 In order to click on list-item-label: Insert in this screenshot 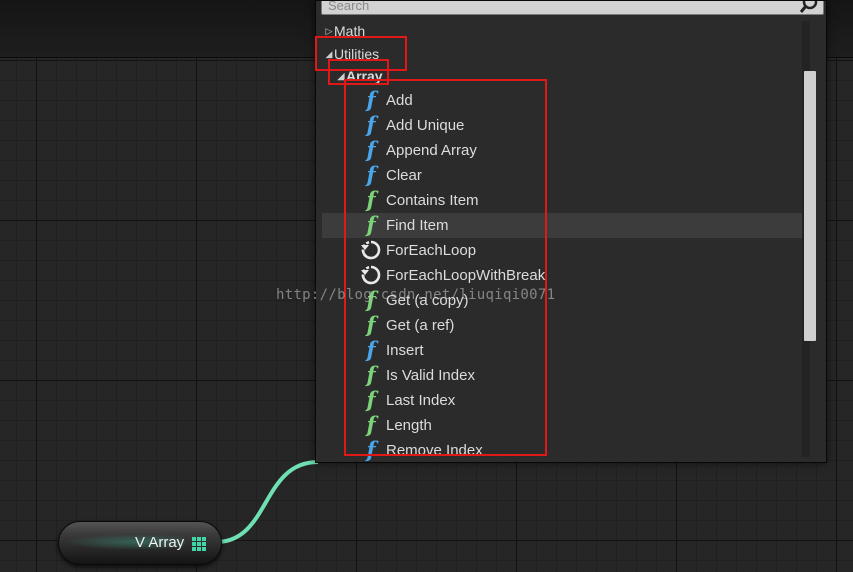, I will do `click(405, 350)`.